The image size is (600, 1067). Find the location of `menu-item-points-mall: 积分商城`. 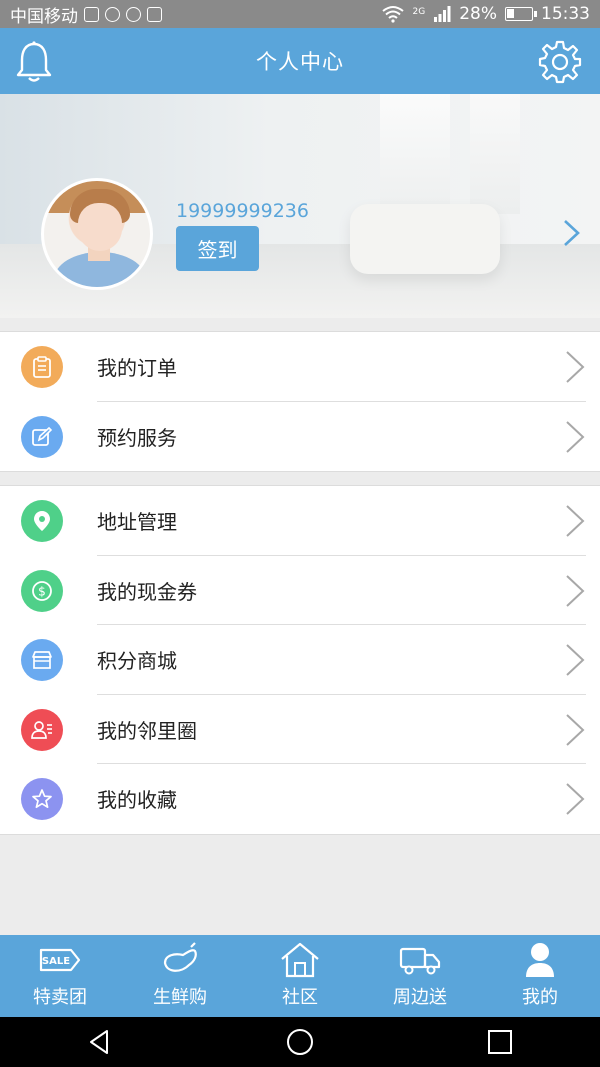

menu-item-points-mall: 积分商城 is located at coordinates (300, 660).